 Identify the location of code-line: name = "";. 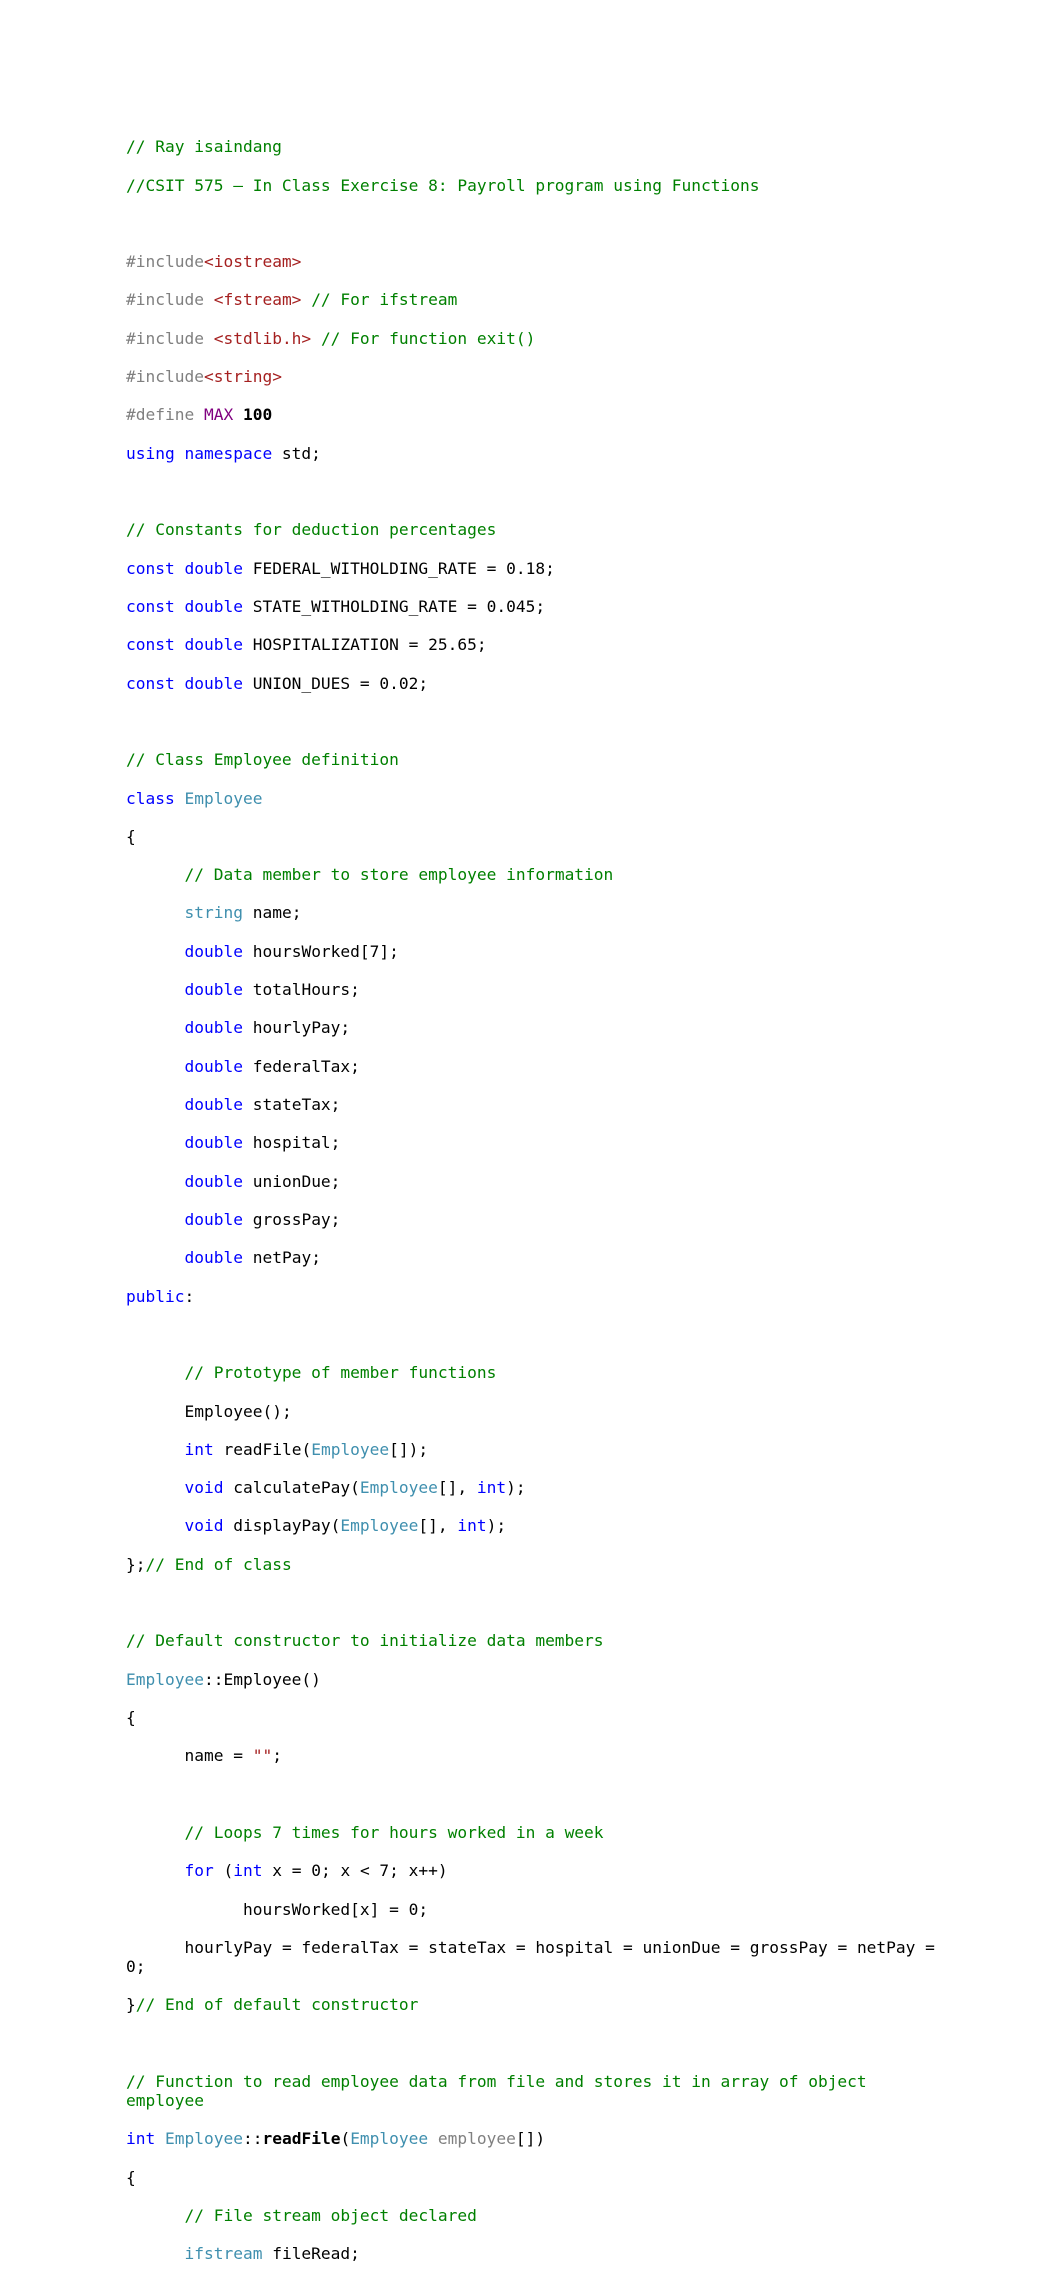
(536, 1755).